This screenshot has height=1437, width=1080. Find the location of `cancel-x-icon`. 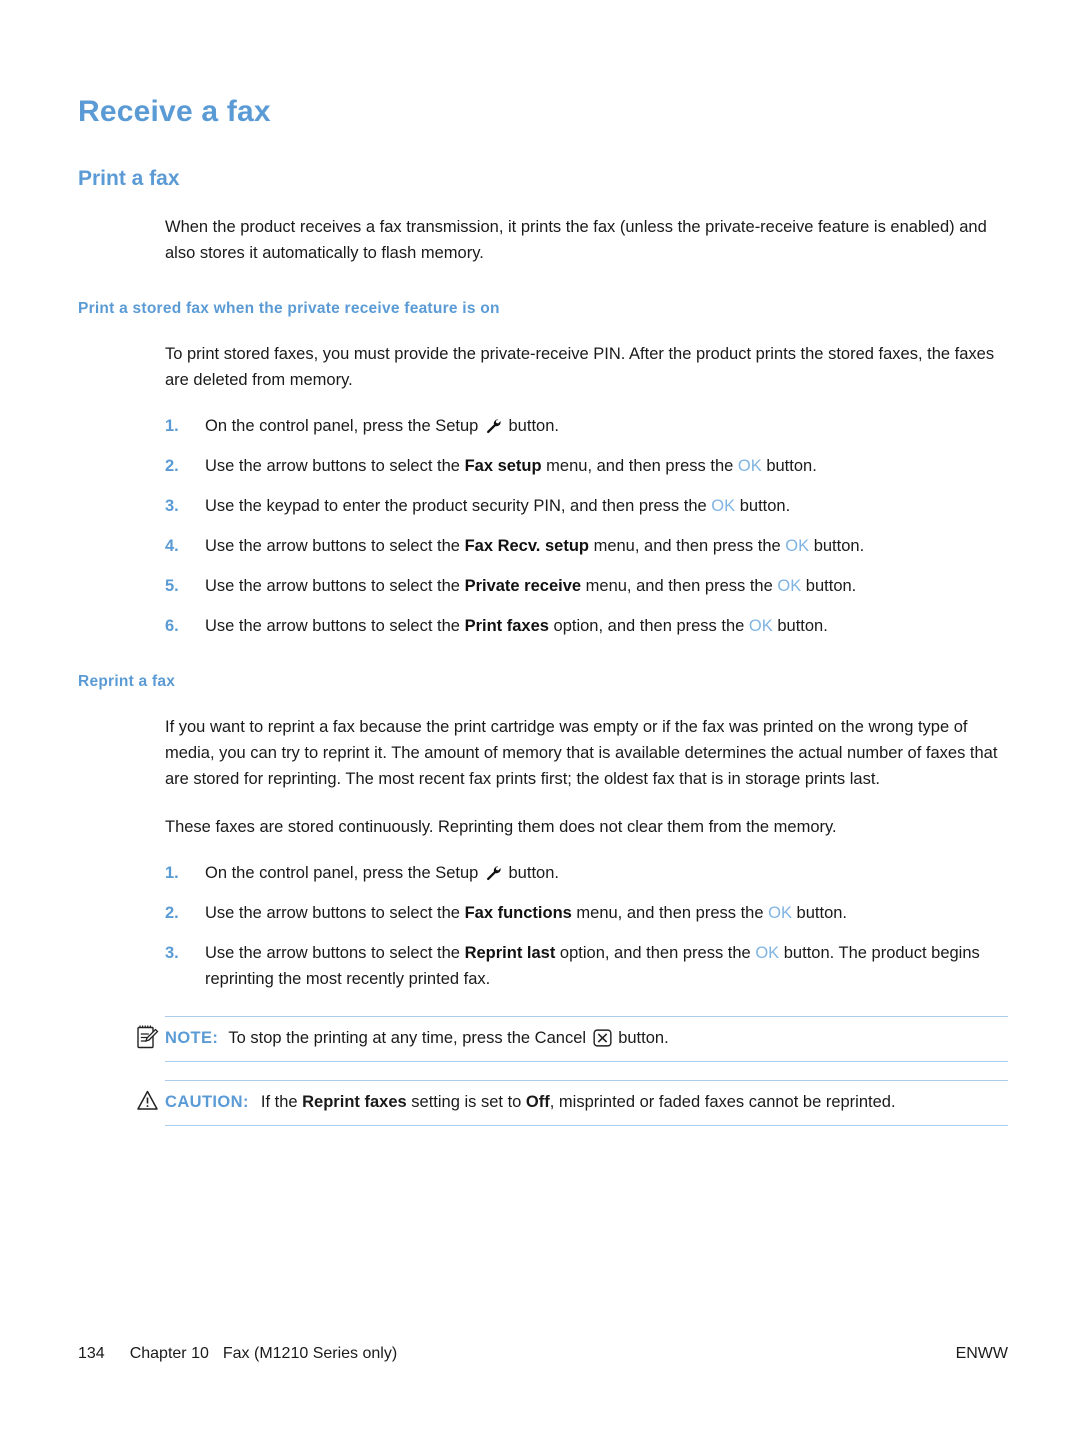

cancel-x-icon is located at coordinates (602, 1038).